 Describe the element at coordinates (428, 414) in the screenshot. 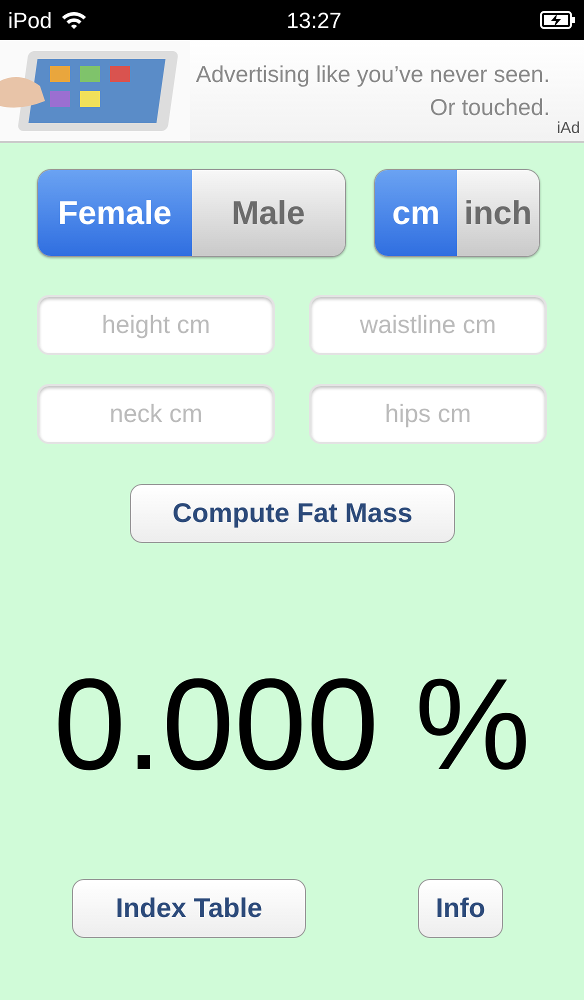

I see `input-field: hips cm` at that location.